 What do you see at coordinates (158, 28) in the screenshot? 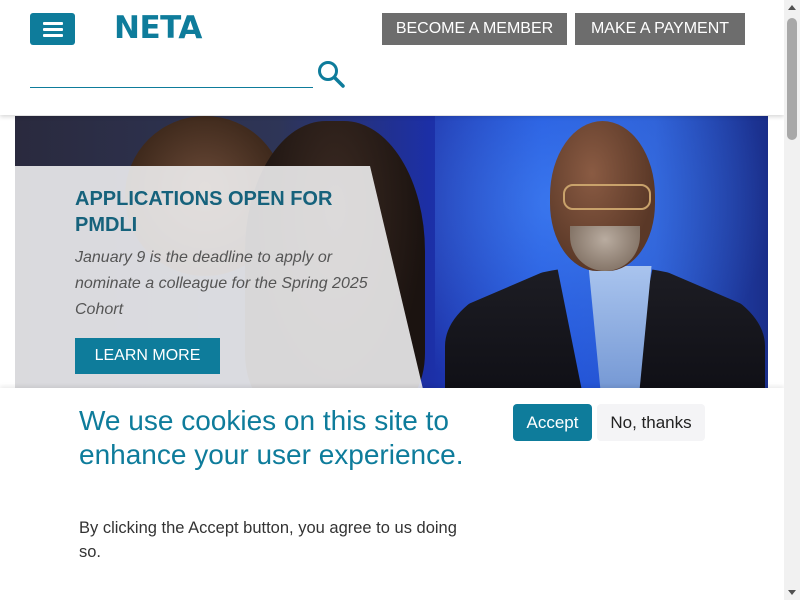
I see `site-logo: NETA` at bounding box center [158, 28].